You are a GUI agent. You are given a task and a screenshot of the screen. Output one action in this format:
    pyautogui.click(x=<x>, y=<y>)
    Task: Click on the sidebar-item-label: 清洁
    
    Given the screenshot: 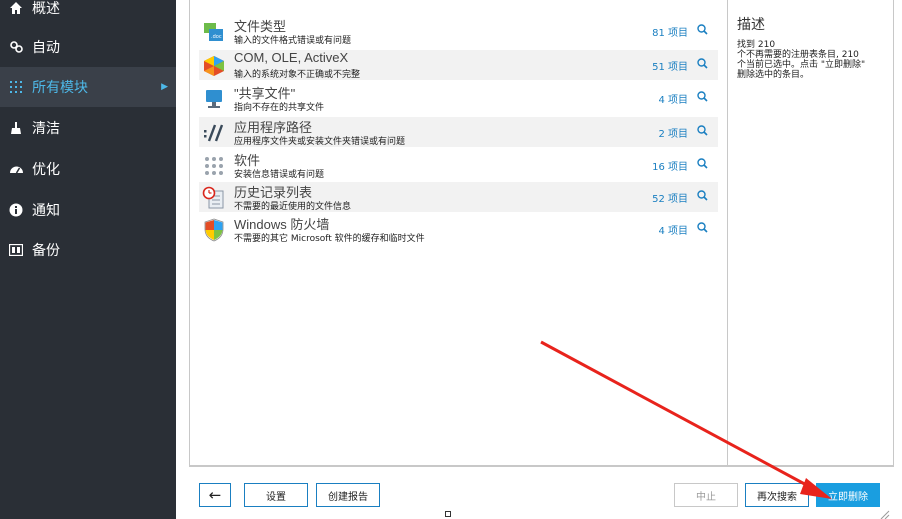 What is the action you would take?
    pyautogui.click(x=46, y=129)
    